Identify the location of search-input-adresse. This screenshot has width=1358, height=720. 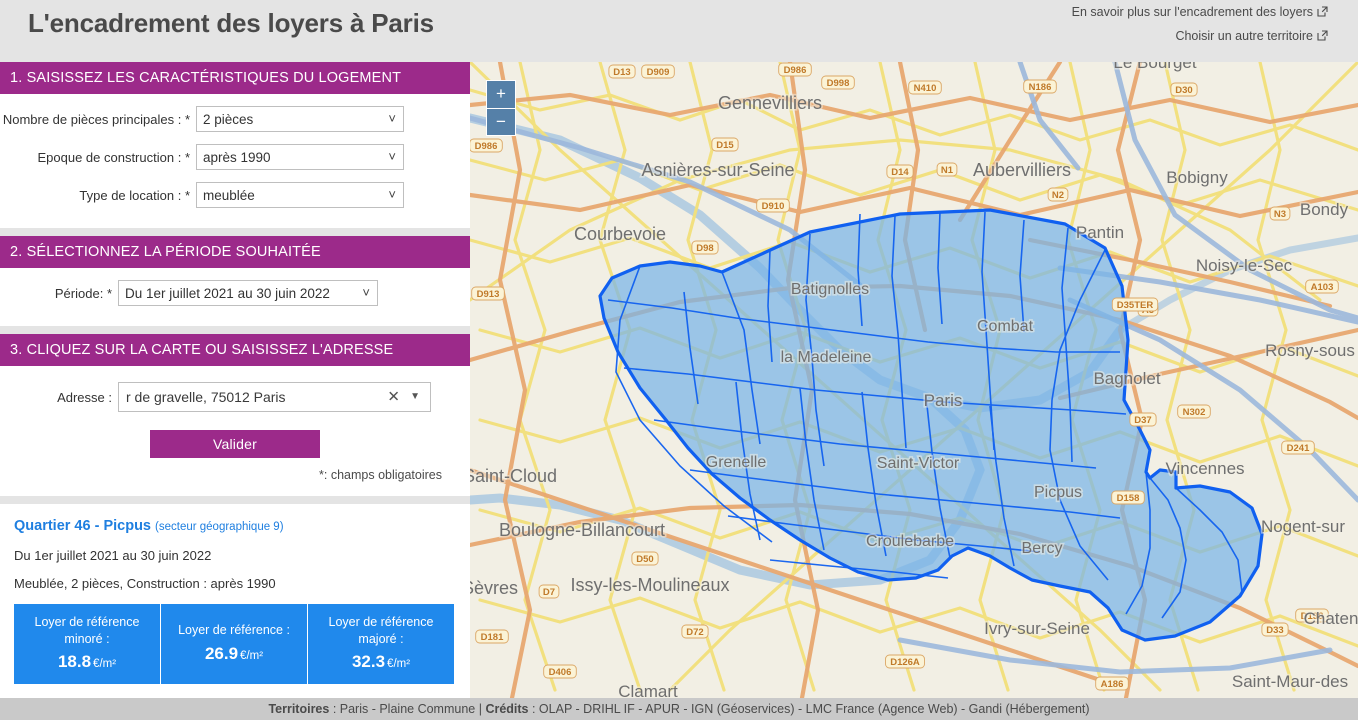
(246, 397).